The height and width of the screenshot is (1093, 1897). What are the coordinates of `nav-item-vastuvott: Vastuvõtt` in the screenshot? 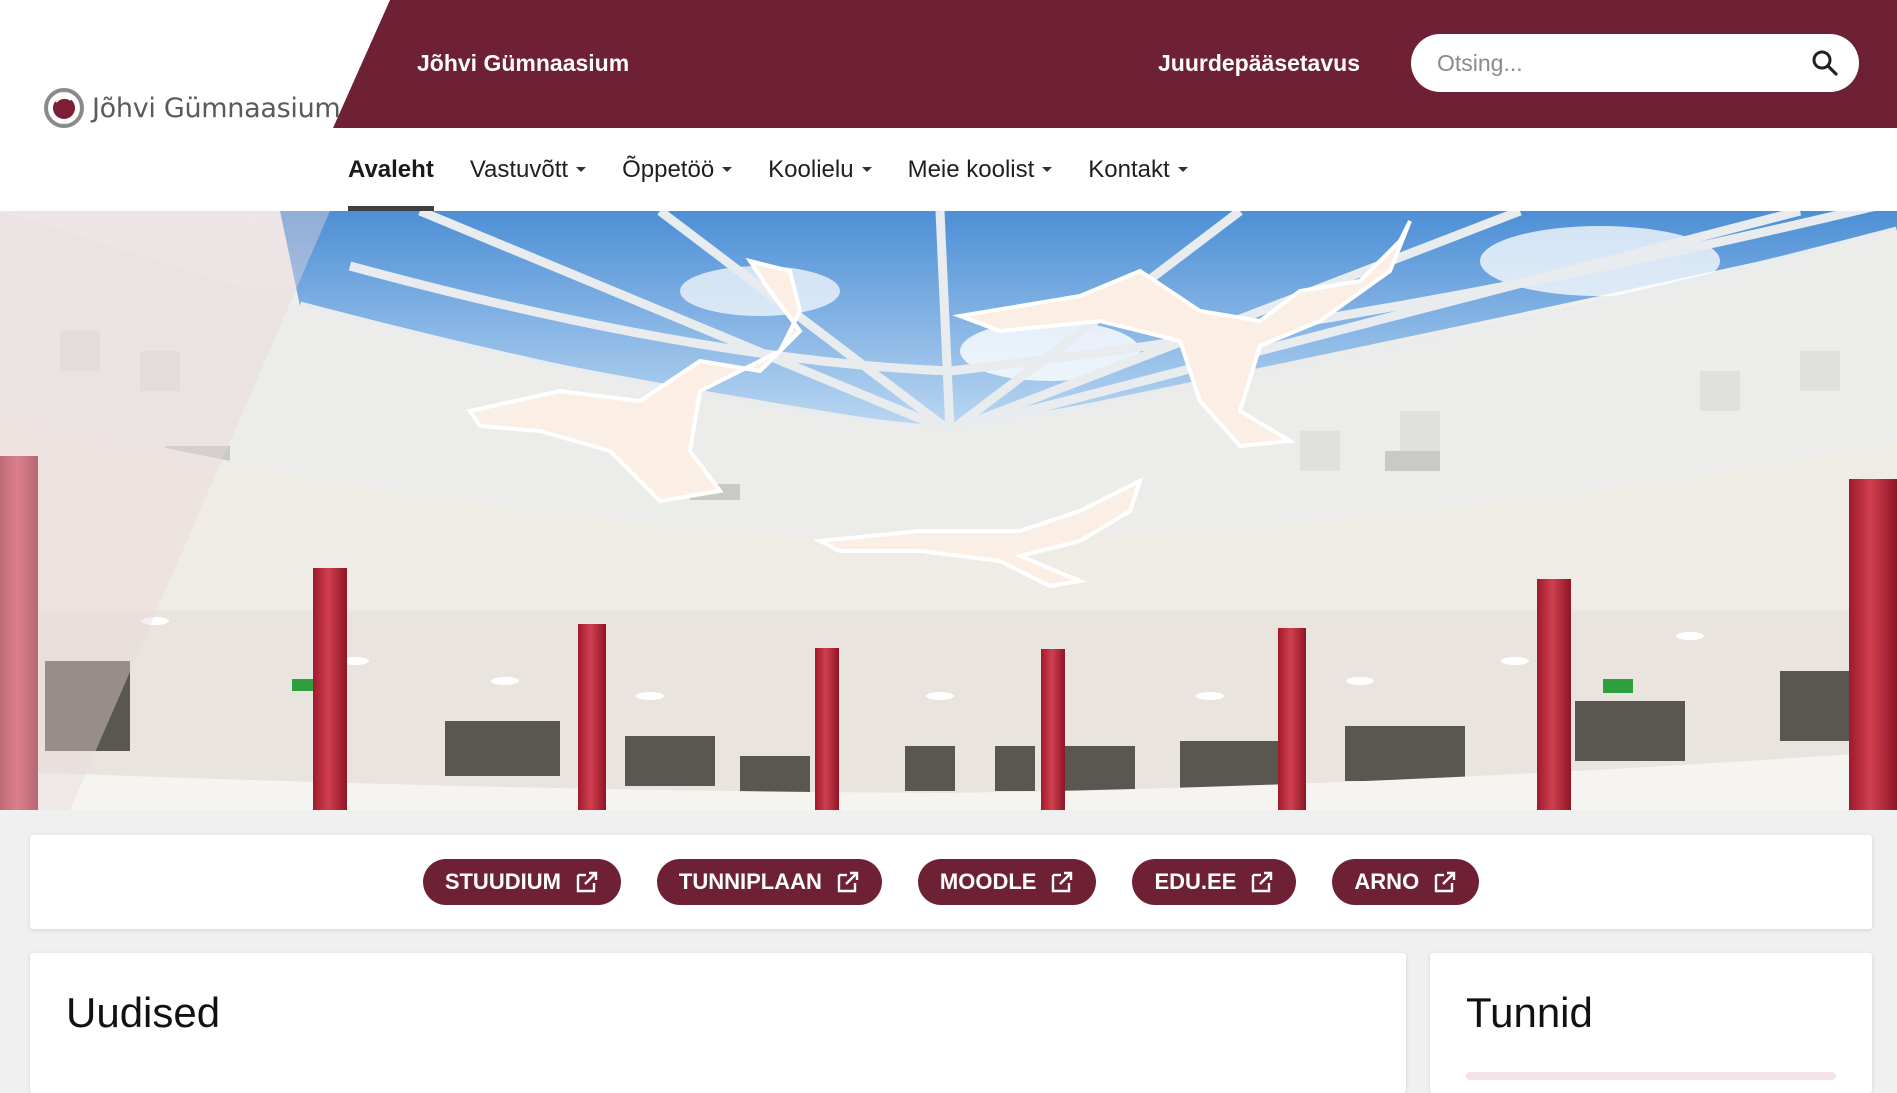 It's located at (528, 169).